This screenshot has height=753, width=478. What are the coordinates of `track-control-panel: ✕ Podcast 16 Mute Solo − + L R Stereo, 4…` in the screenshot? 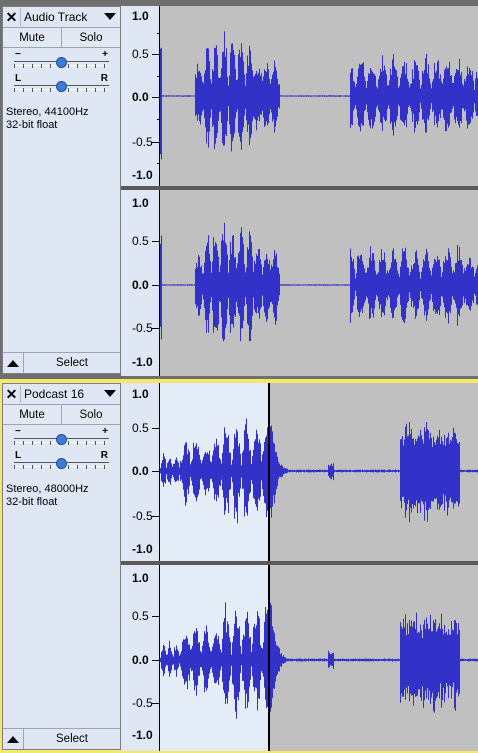 It's located at (61, 566).